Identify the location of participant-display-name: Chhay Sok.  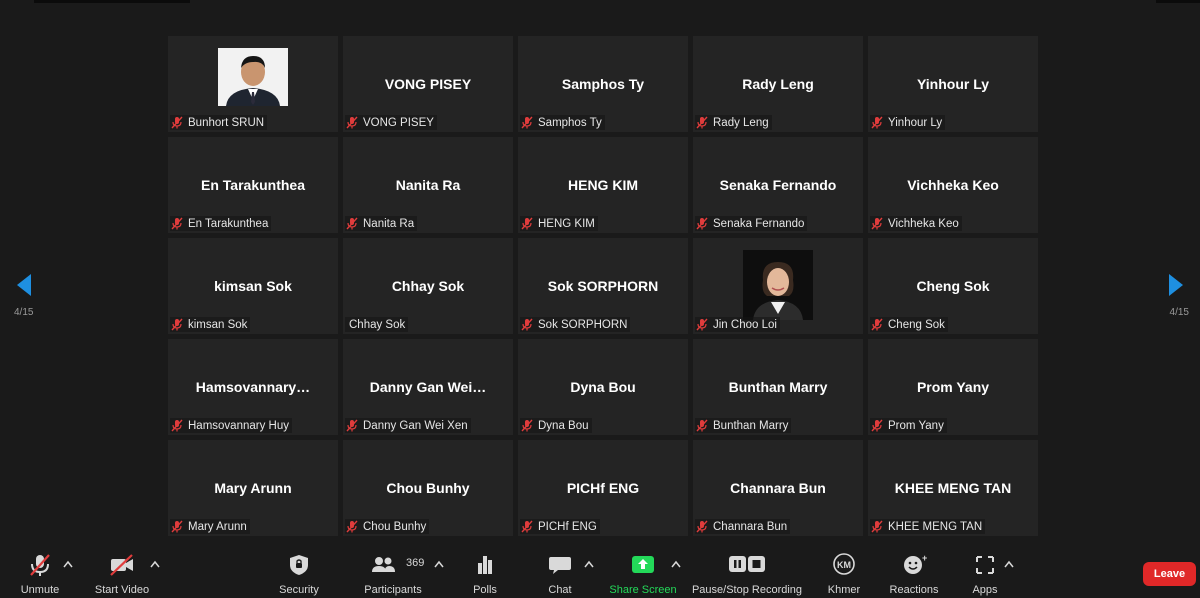
(428, 286).